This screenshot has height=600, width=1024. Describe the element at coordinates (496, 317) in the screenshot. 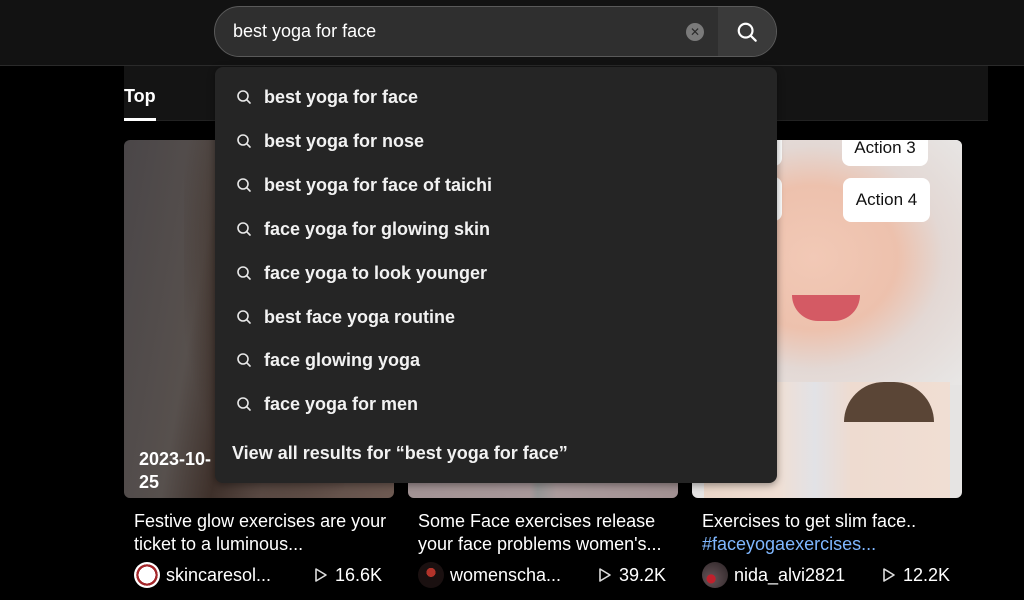

I see `suggestion-item: best face yoga routine` at that location.